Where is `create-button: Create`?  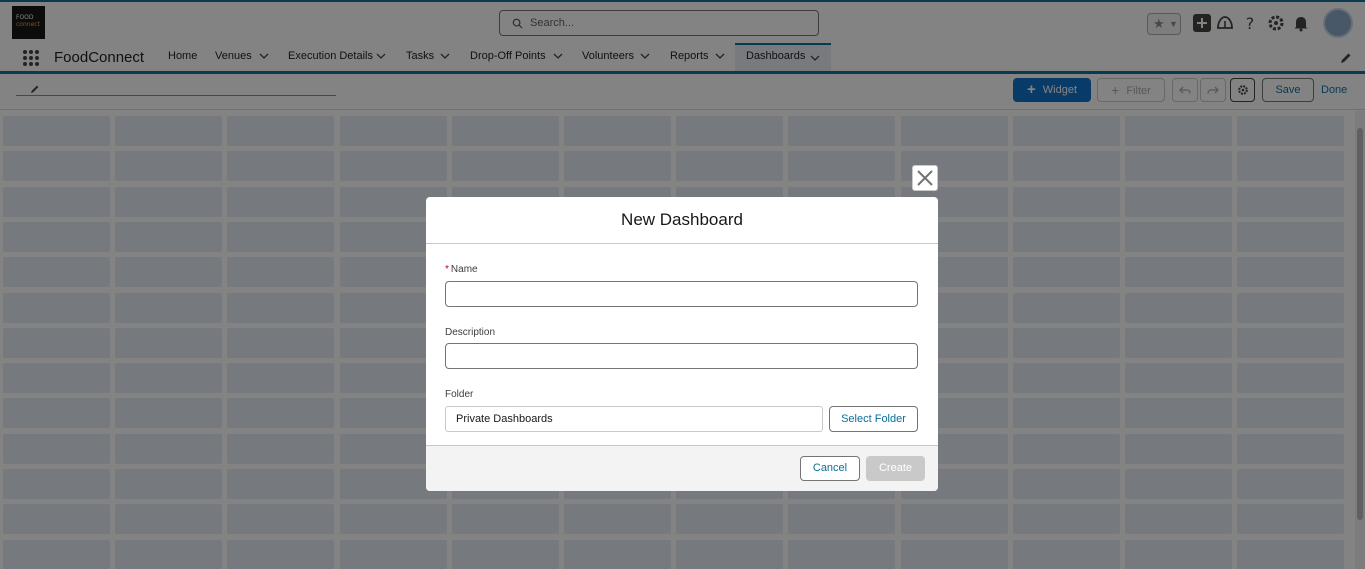
create-button: Create is located at coordinates (895, 468).